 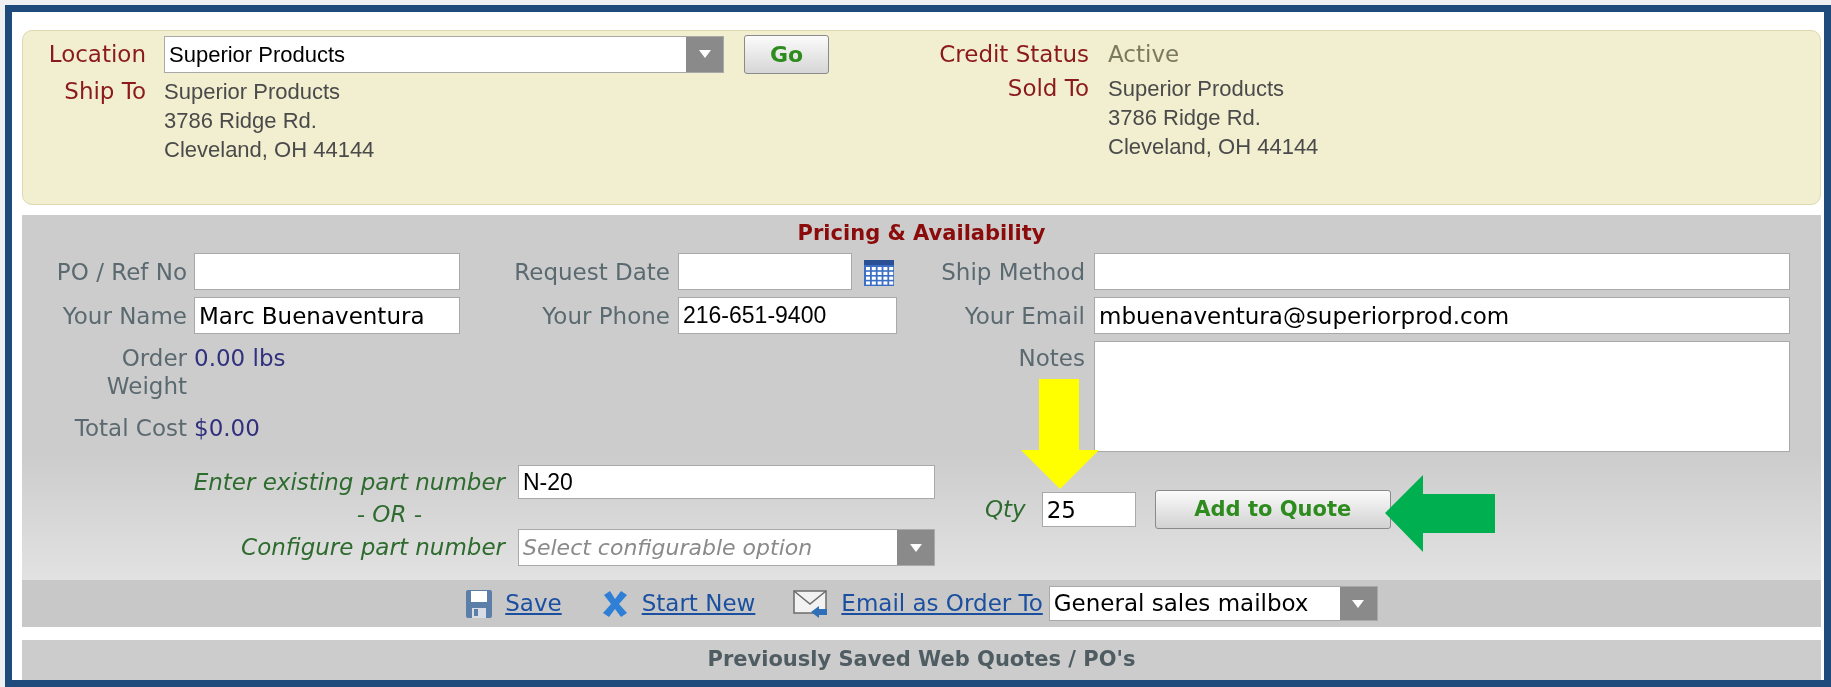 What do you see at coordinates (1024, 315) in the screenshot?
I see `field-label: Your Email` at bounding box center [1024, 315].